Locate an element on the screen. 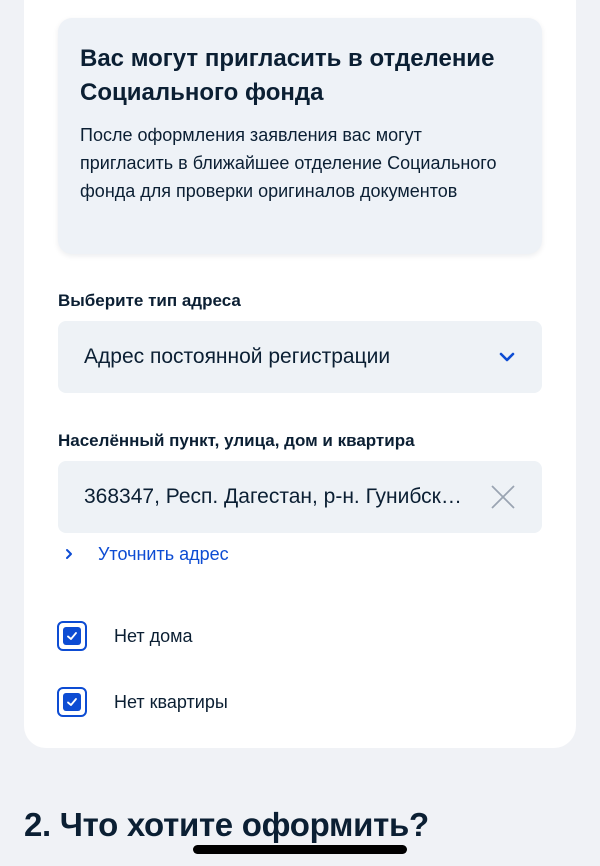 Image resolution: width=600 pixels, height=866 pixels. address-type-label: Выберите тип адреса is located at coordinates (149, 300).